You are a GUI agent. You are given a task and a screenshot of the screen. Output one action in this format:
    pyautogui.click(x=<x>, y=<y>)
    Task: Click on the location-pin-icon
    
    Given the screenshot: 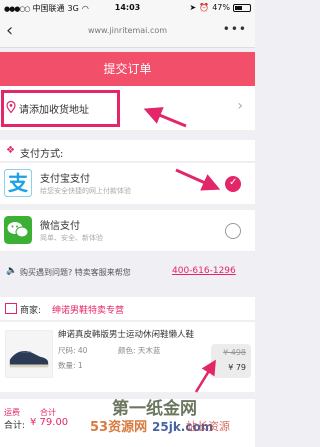 What is the action you would take?
    pyautogui.click(x=11, y=107)
    